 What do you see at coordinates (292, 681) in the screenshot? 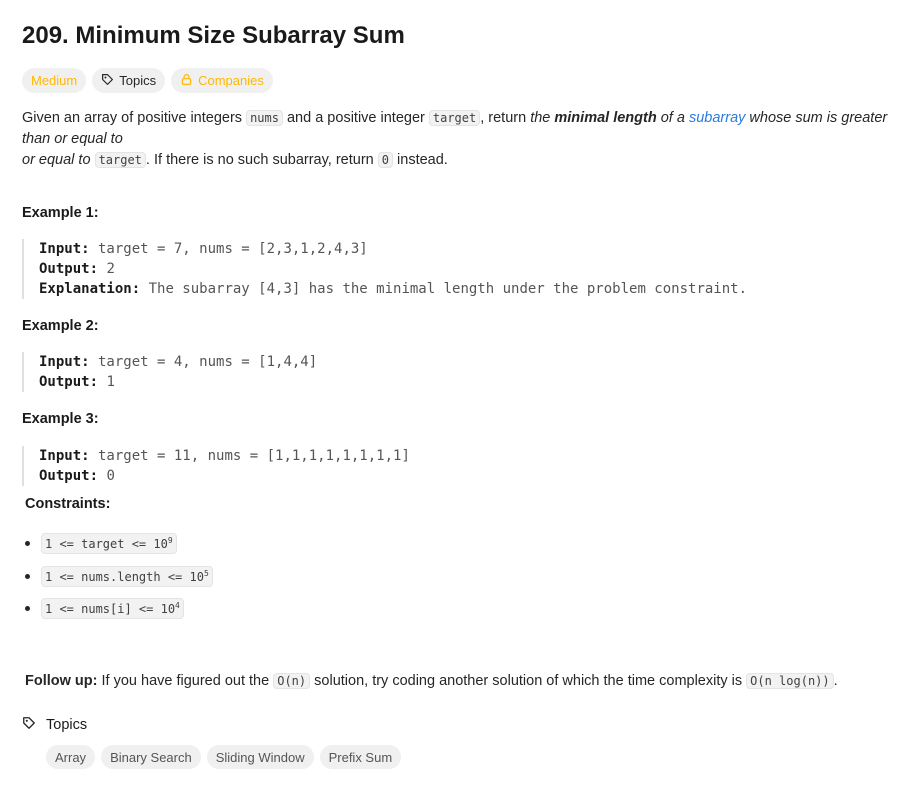
I see `code-on: O(n)` at bounding box center [292, 681].